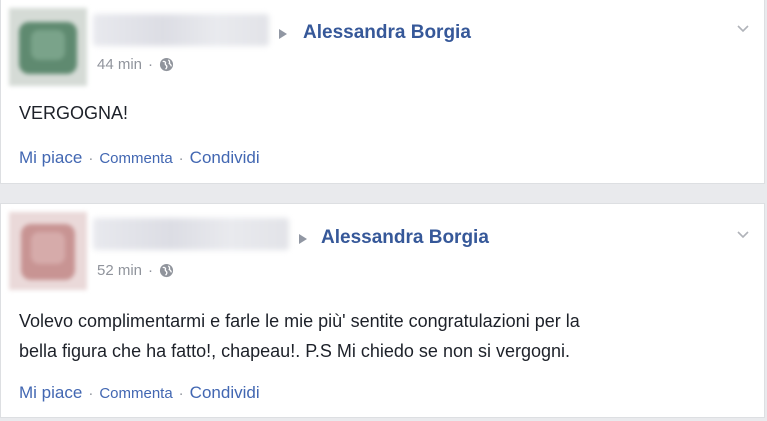 Image resolution: width=767 pixels, height=421 pixels. I want to click on timestamp: 52 min, so click(119, 270).